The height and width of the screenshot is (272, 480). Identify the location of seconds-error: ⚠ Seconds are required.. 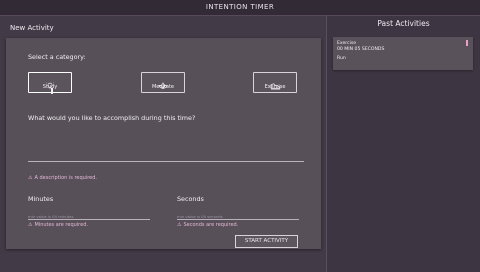
(207, 225).